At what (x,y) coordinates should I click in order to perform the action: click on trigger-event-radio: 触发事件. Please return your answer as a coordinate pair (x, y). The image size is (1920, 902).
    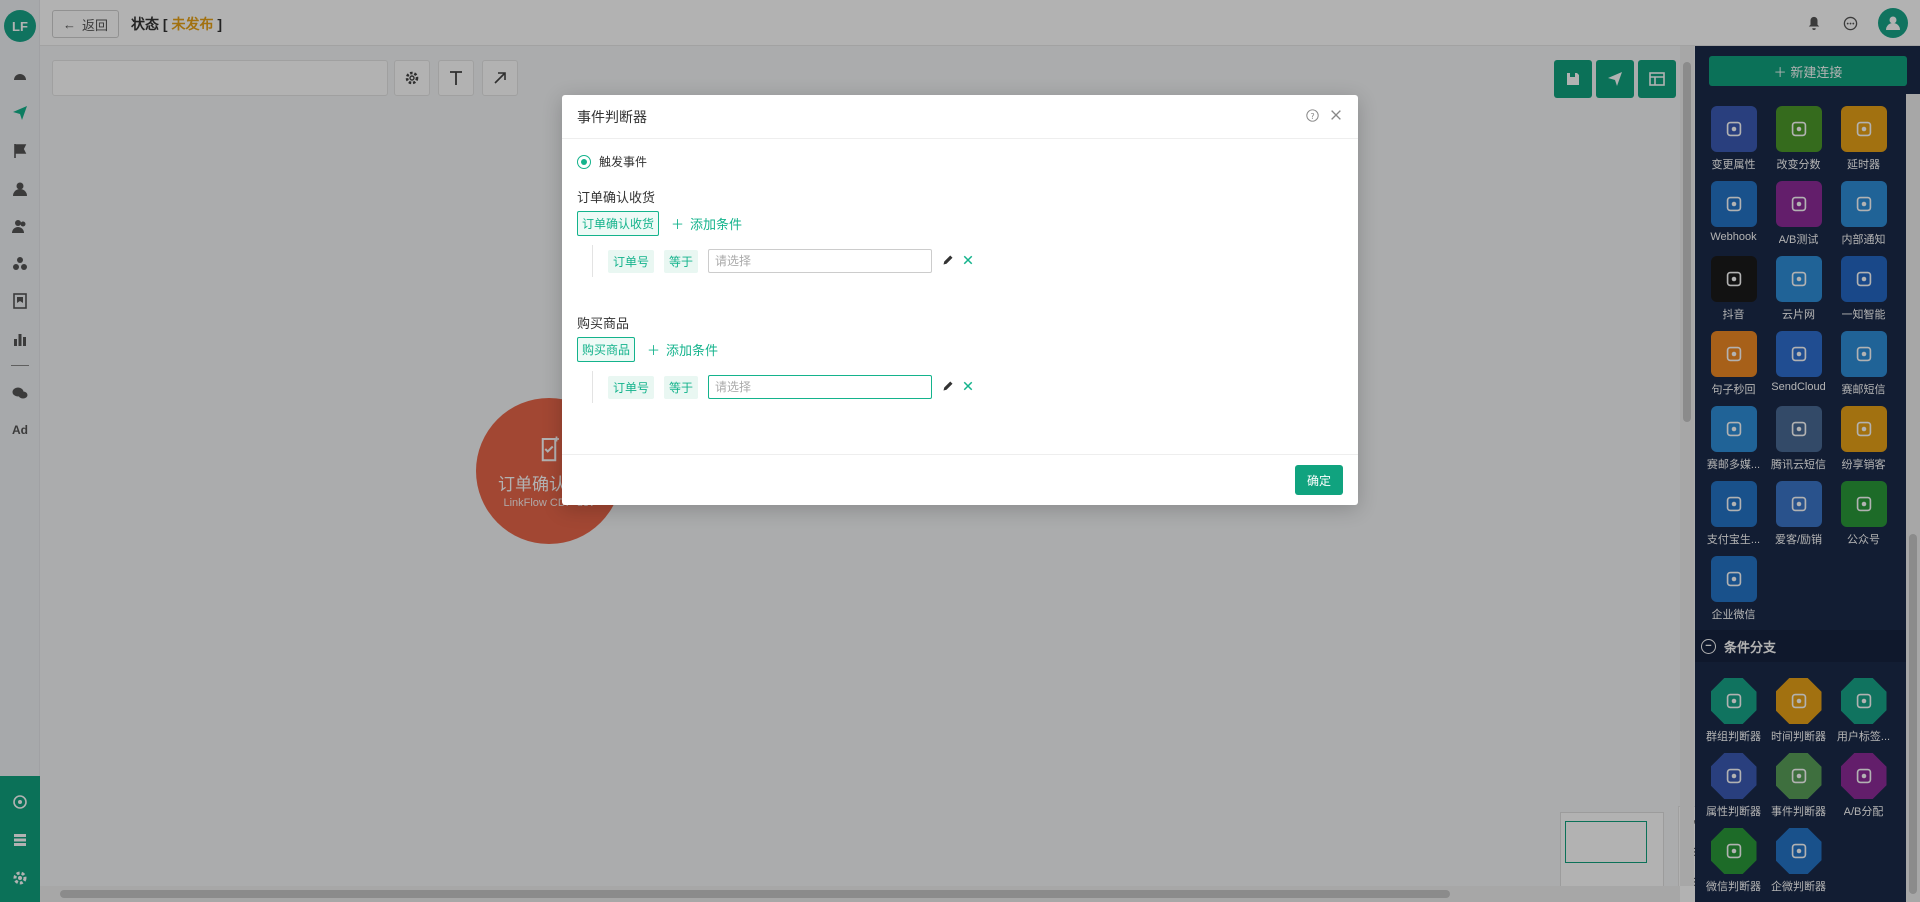
    Looking at the image, I should click on (960, 161).